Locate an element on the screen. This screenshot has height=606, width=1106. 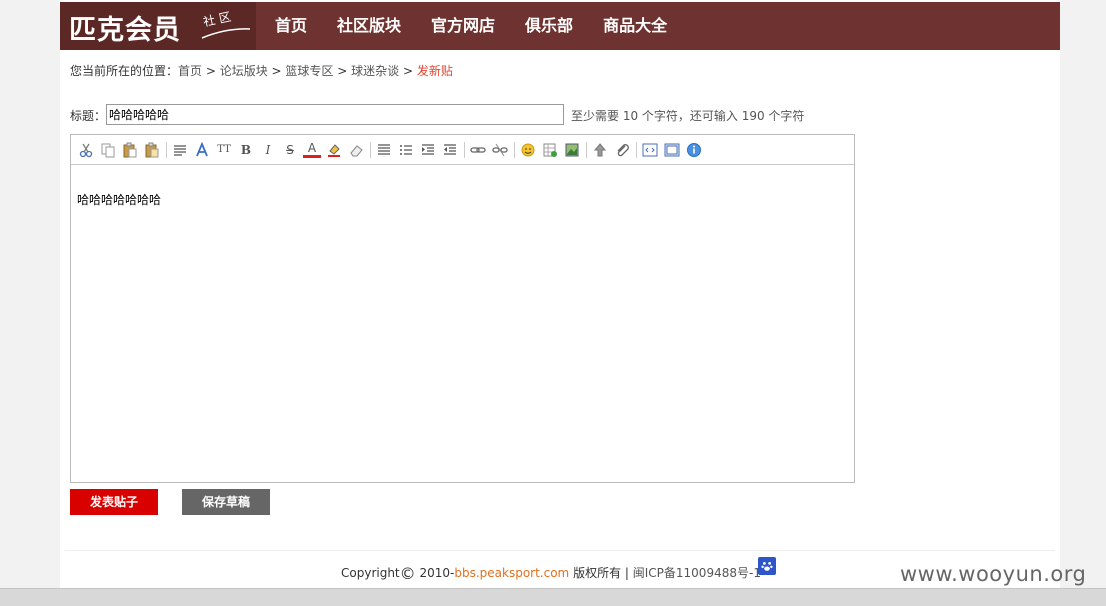
breadcrumb-current: 发新贴 is located at coordinates (434, 71).